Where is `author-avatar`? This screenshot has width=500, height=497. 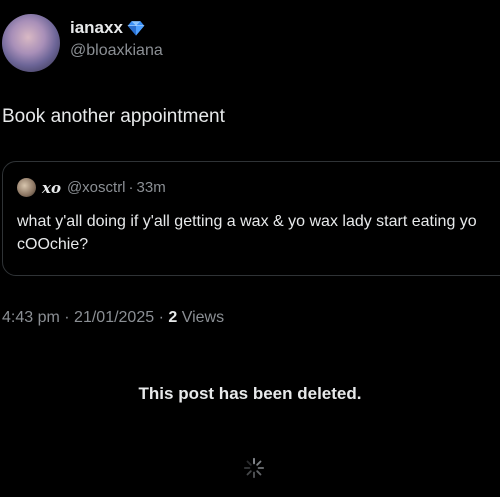 author-avatar is located at coordinates (31, 43).